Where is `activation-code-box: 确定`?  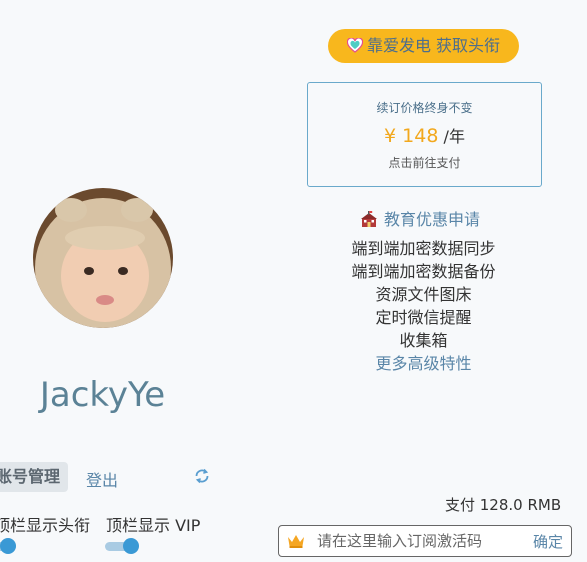
activation-code-box: 确定 is located at coordinates (425, 541).